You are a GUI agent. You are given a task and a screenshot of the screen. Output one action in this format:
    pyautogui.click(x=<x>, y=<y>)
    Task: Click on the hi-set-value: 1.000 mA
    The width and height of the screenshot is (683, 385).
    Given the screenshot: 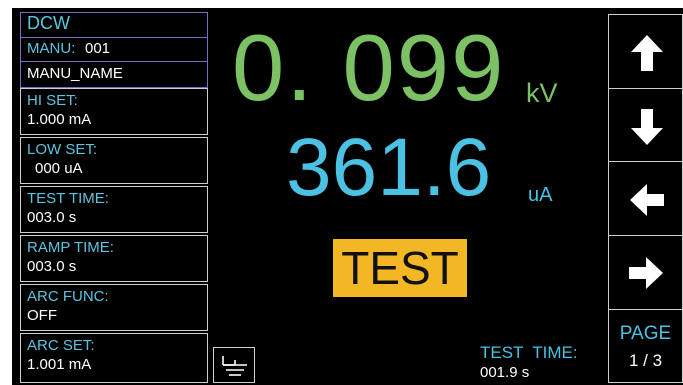 What is the action you would take?
    pyautogui.click(x=59, y=119)
    